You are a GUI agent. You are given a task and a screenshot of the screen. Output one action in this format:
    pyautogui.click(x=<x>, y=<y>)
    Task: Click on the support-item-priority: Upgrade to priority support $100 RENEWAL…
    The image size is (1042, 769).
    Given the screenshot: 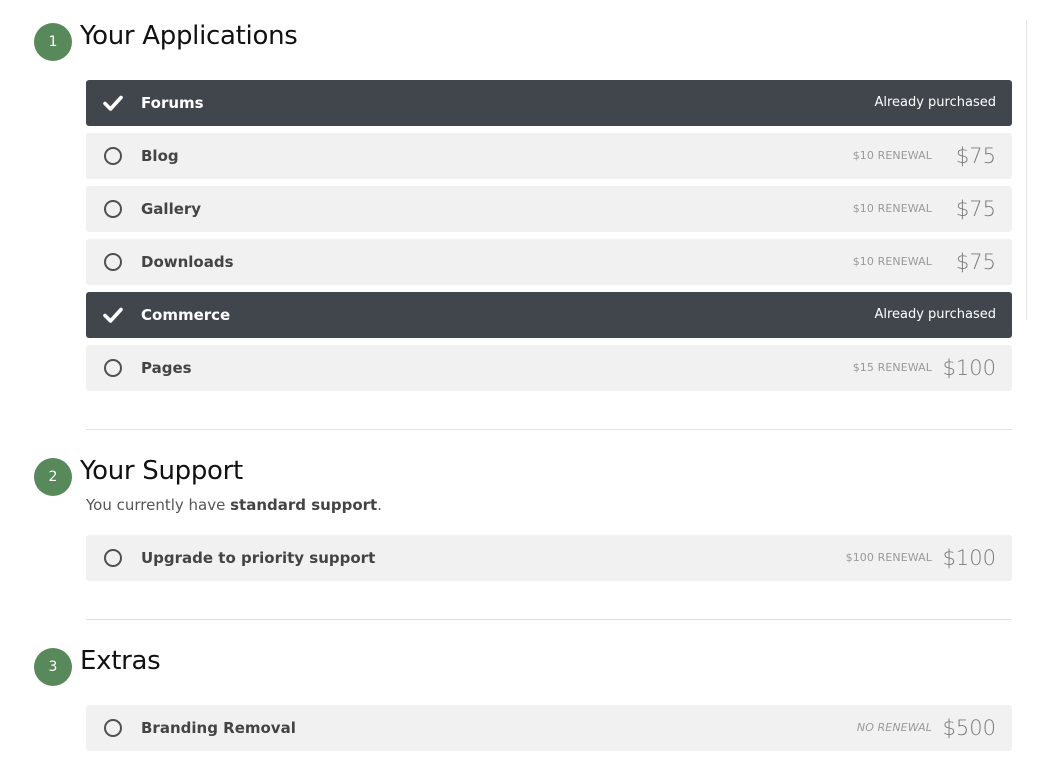 What is the action you would take?
    pyautogui.click(x=549, y=558)
    